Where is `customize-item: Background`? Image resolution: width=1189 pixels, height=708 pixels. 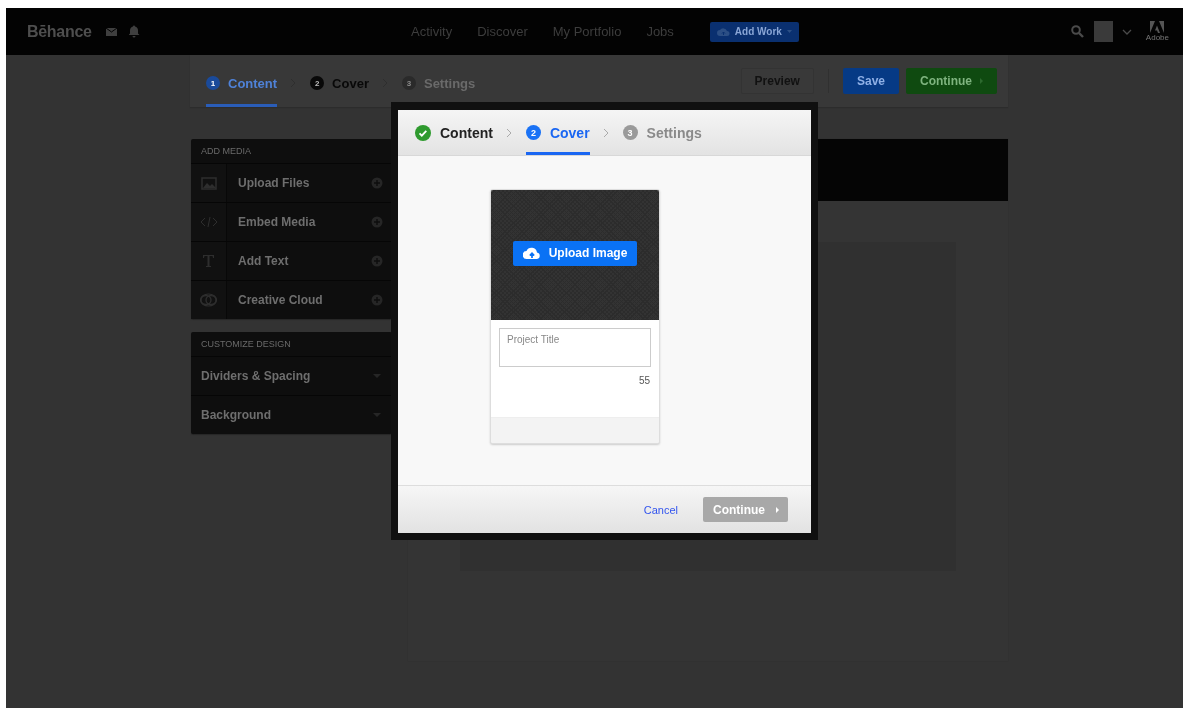
customize-item: Background is located at coordinates (291, 415).